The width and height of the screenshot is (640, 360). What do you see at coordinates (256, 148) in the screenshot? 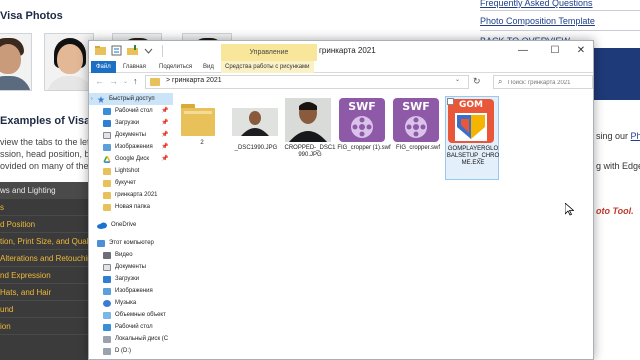
I see `file-name: _DSC1990.JPG` at bounding box center [256, 148].